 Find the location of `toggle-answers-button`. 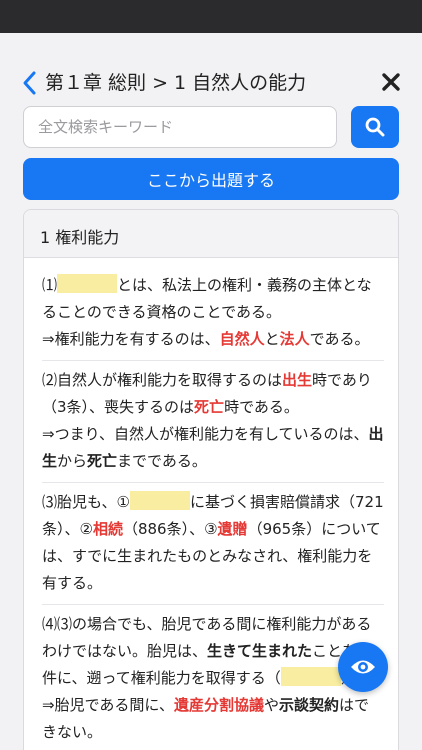

toggle-answers-button is located at coordinates (363, 667).